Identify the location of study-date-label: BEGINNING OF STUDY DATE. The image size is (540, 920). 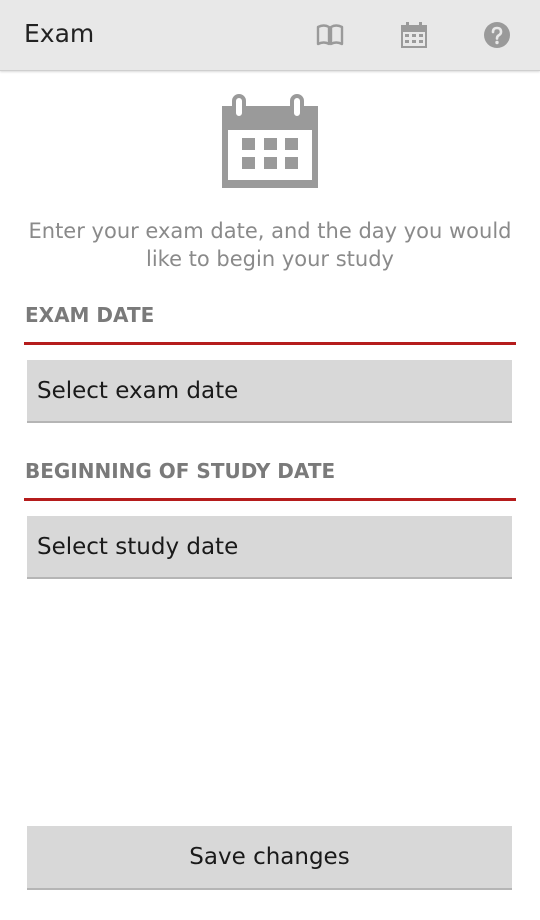
(180, 471).